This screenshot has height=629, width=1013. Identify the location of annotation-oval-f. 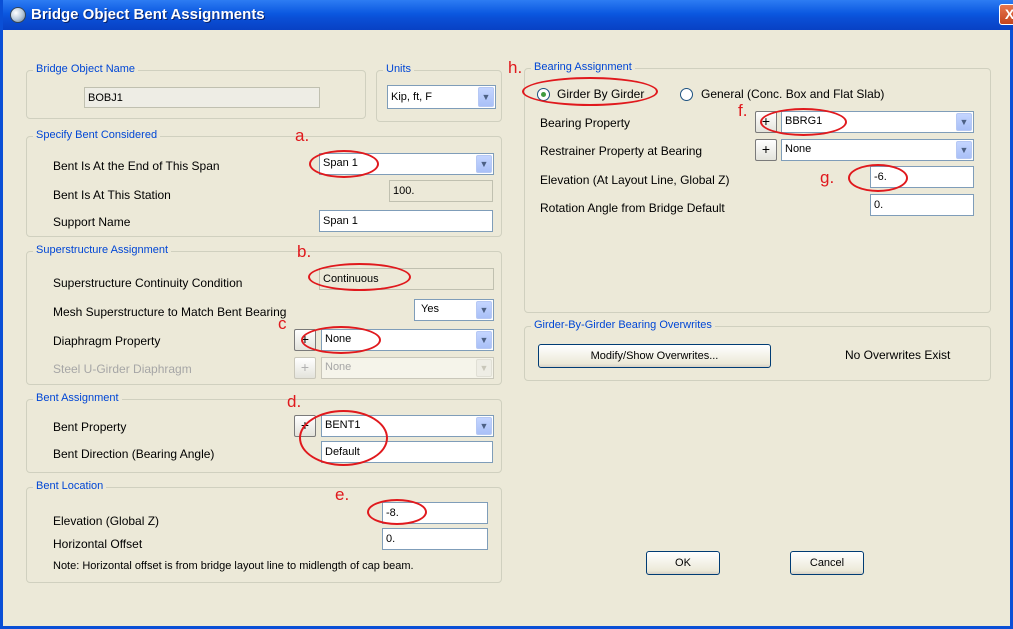
(803, 122).